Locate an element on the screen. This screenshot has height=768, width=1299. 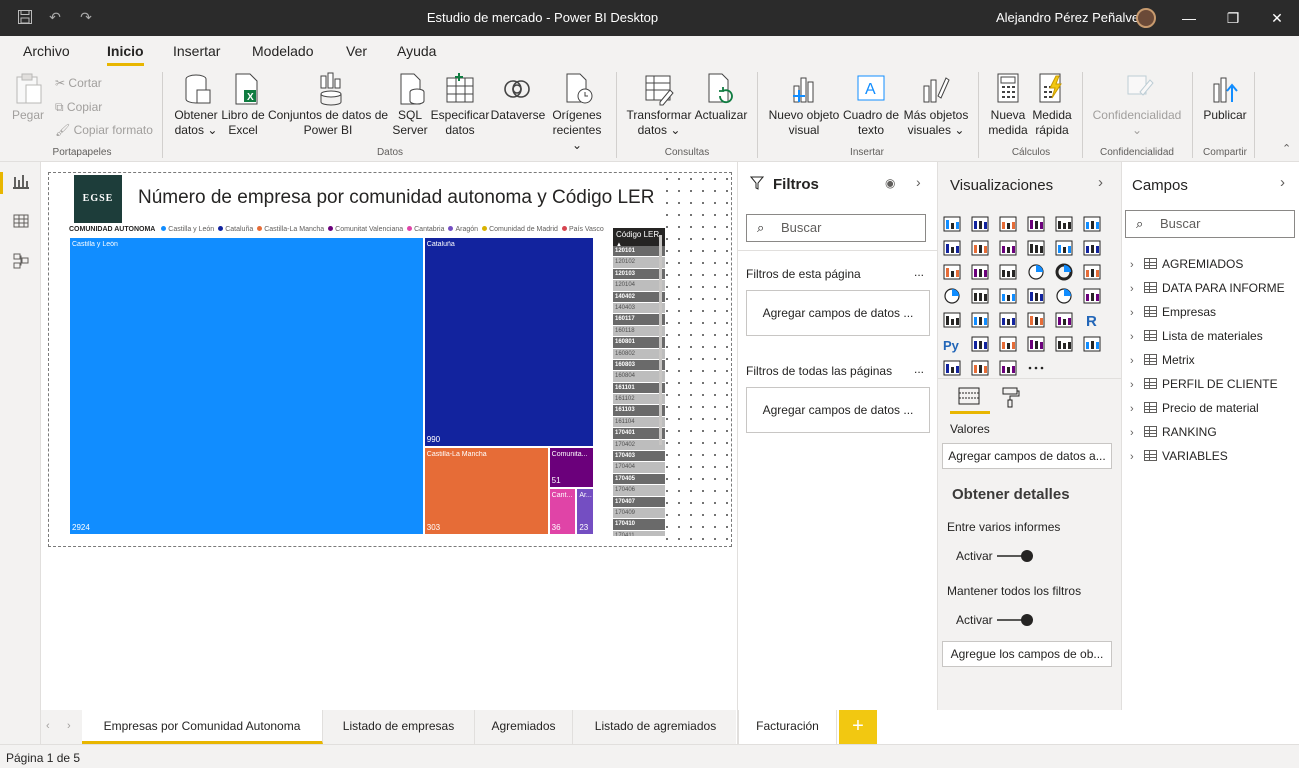
tab-insertar: Insertar is located at coordinates (196, 51).